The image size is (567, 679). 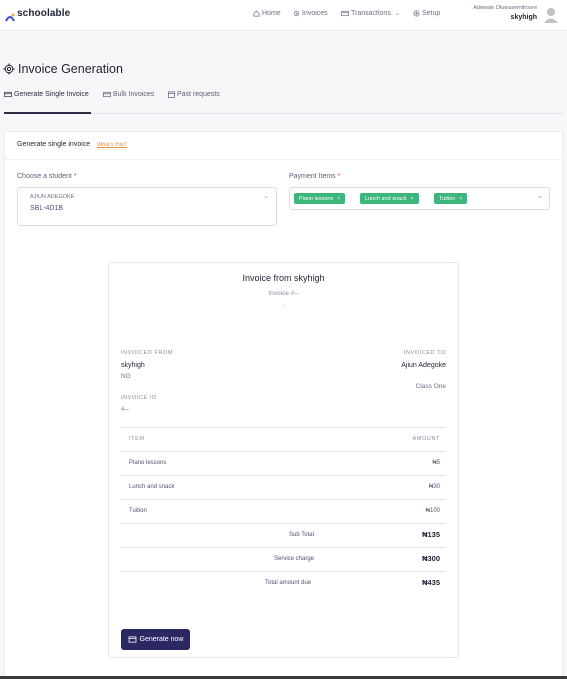 I want to click on column-header-item: ITEM, so click(x=137, y=439).